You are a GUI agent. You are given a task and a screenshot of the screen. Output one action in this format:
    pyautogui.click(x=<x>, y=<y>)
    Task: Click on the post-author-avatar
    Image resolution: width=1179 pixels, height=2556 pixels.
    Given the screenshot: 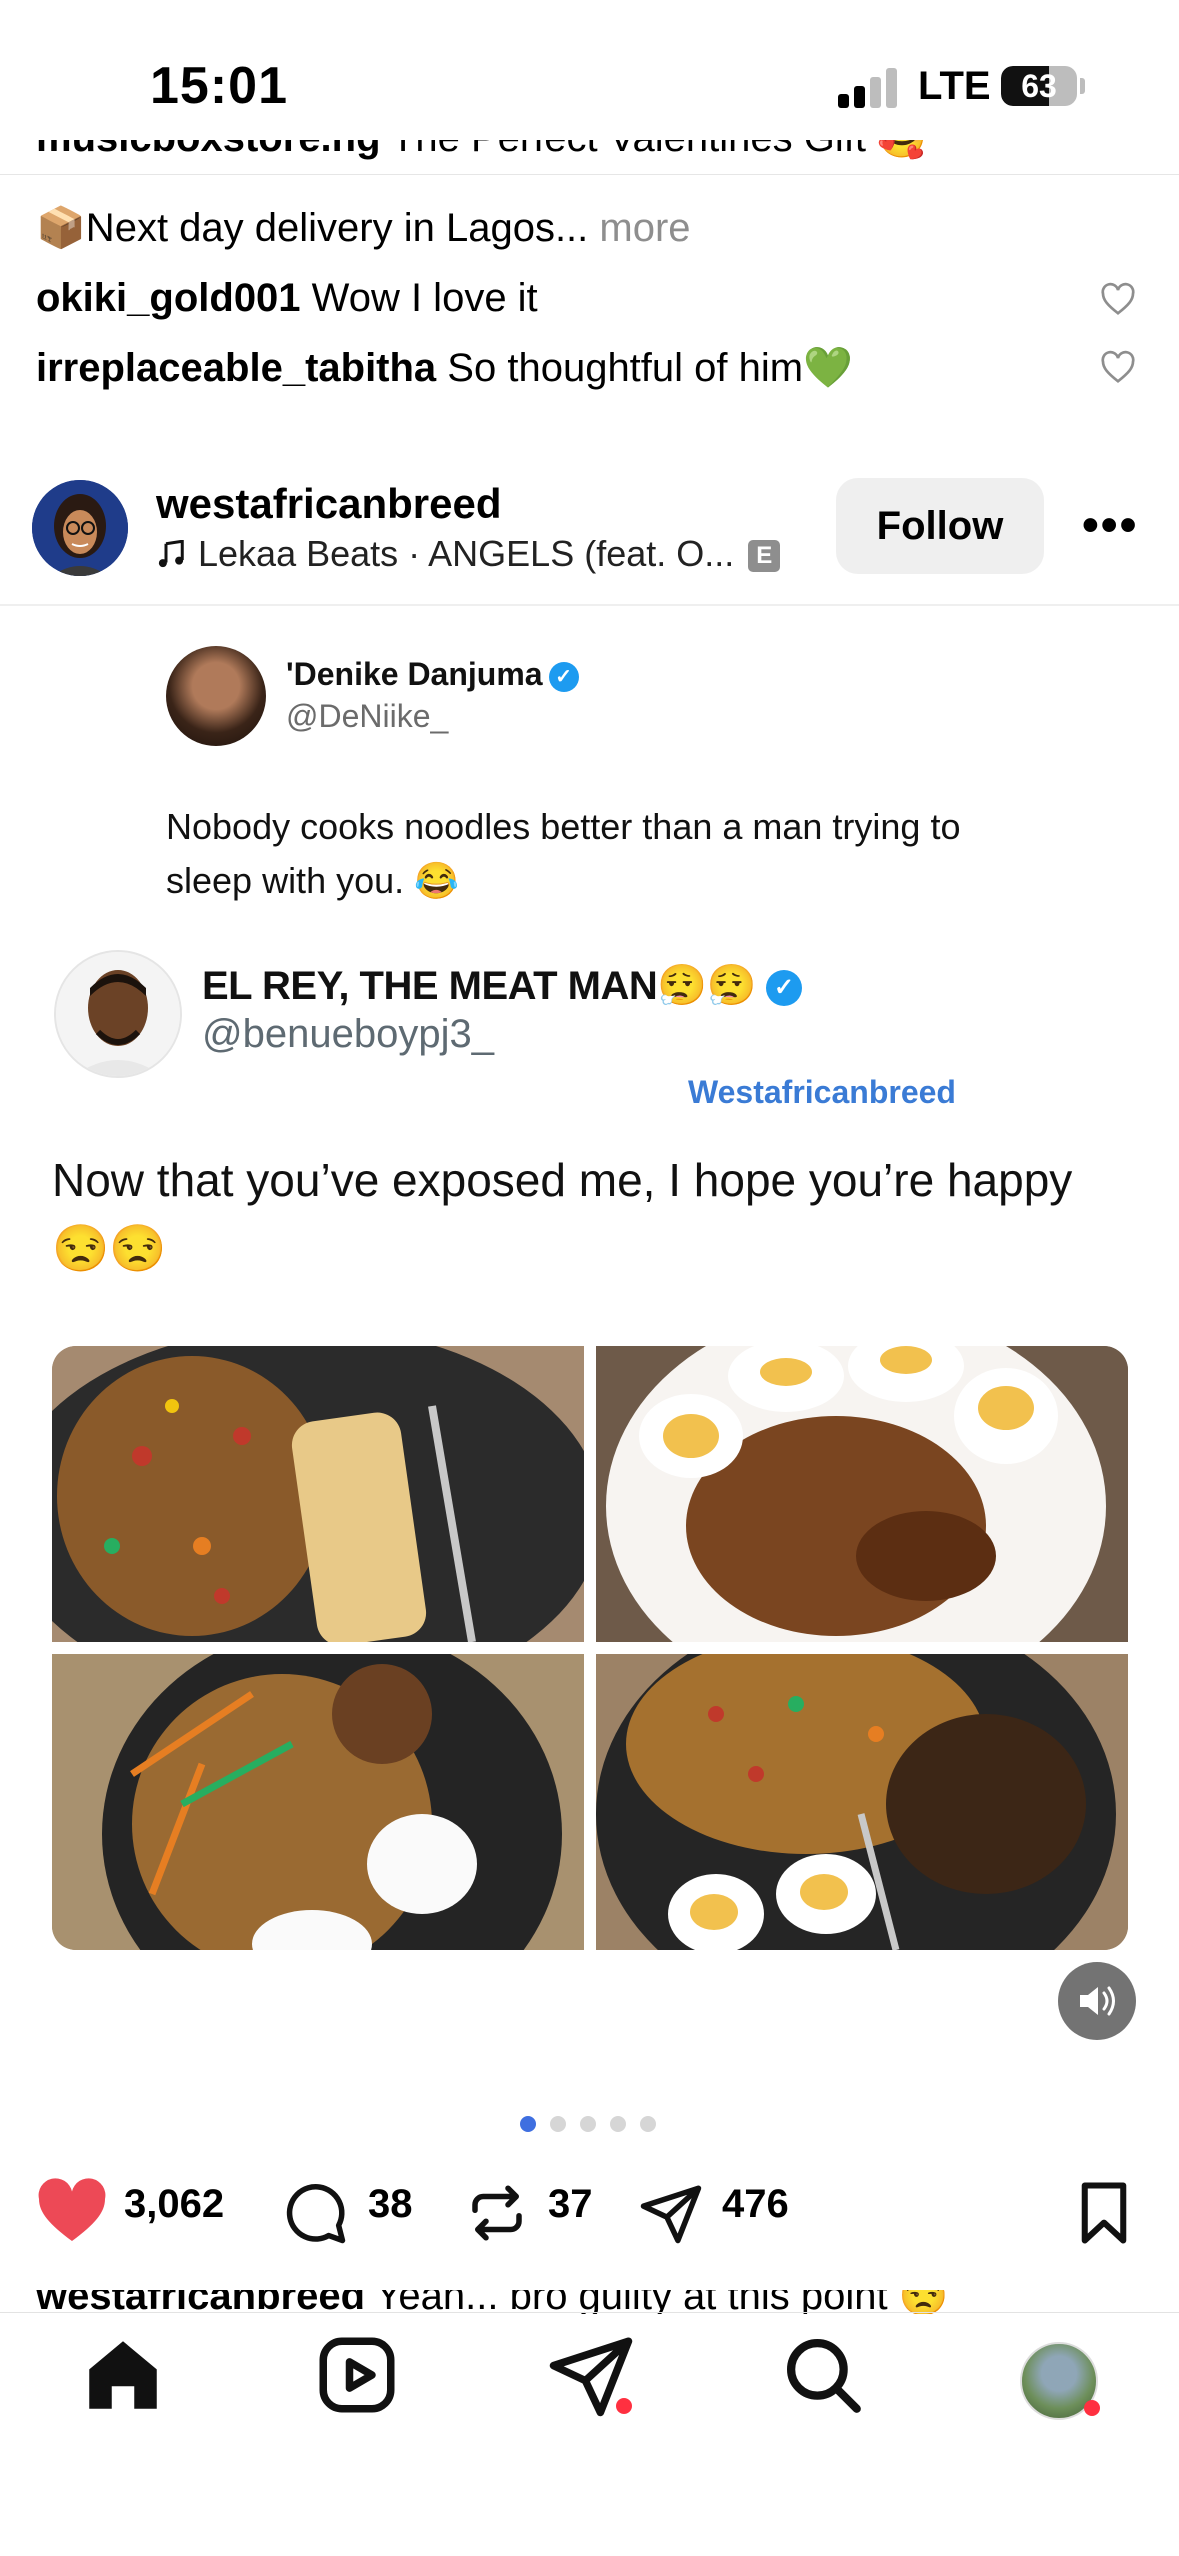 What is the action you would take?
    pyautogui.click(x=80, y=528)
    